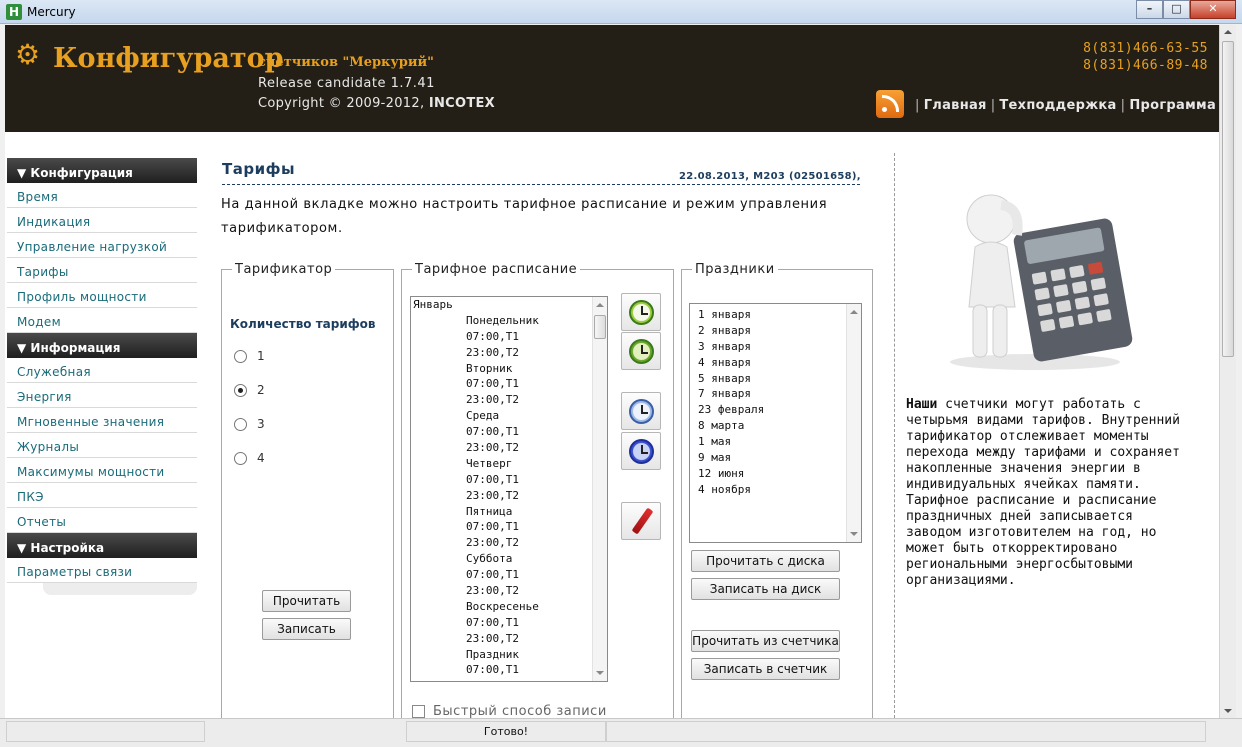 The width and height of the screenshot is (1242, 747). What do you see at coordinates (102, 445) in the screenshot?
I see `sidebar-item-journals: Журналы` at bounding box center [102, 445].